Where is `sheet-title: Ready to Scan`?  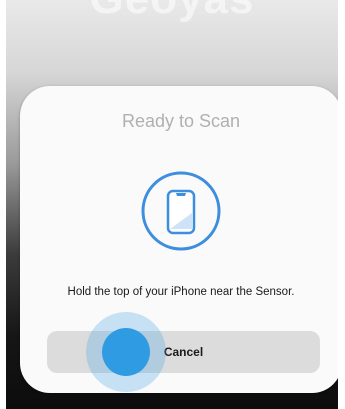
sheet-title: Ready to Scan is located at coordinates (181, 121).